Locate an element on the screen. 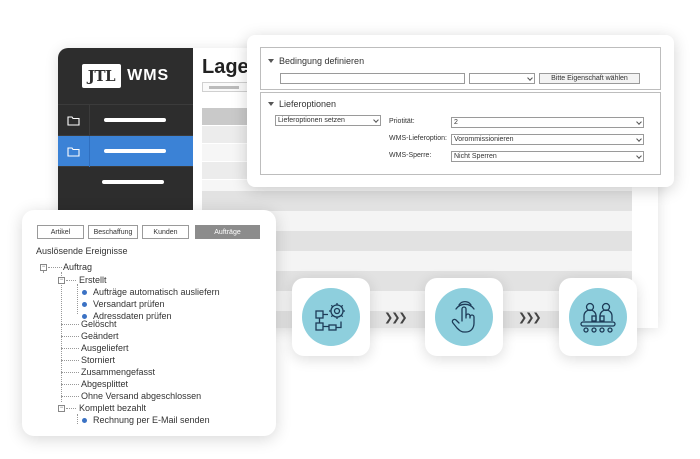  action-select-value: Lieferoptionen setzen is located at coordinates (311, 120).